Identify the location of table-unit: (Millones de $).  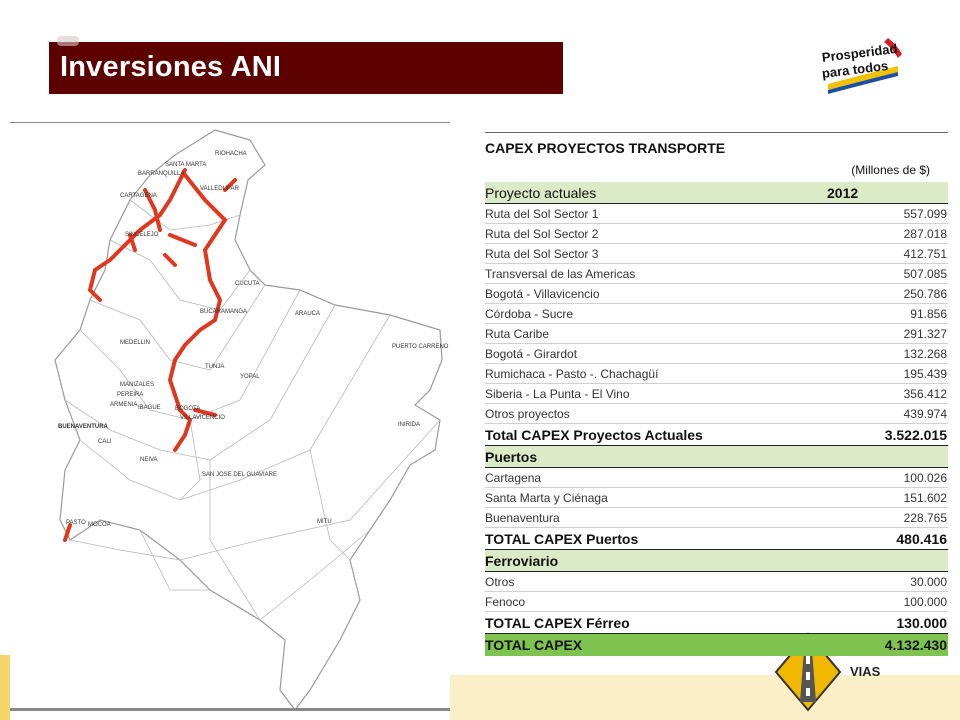
(890, 170).